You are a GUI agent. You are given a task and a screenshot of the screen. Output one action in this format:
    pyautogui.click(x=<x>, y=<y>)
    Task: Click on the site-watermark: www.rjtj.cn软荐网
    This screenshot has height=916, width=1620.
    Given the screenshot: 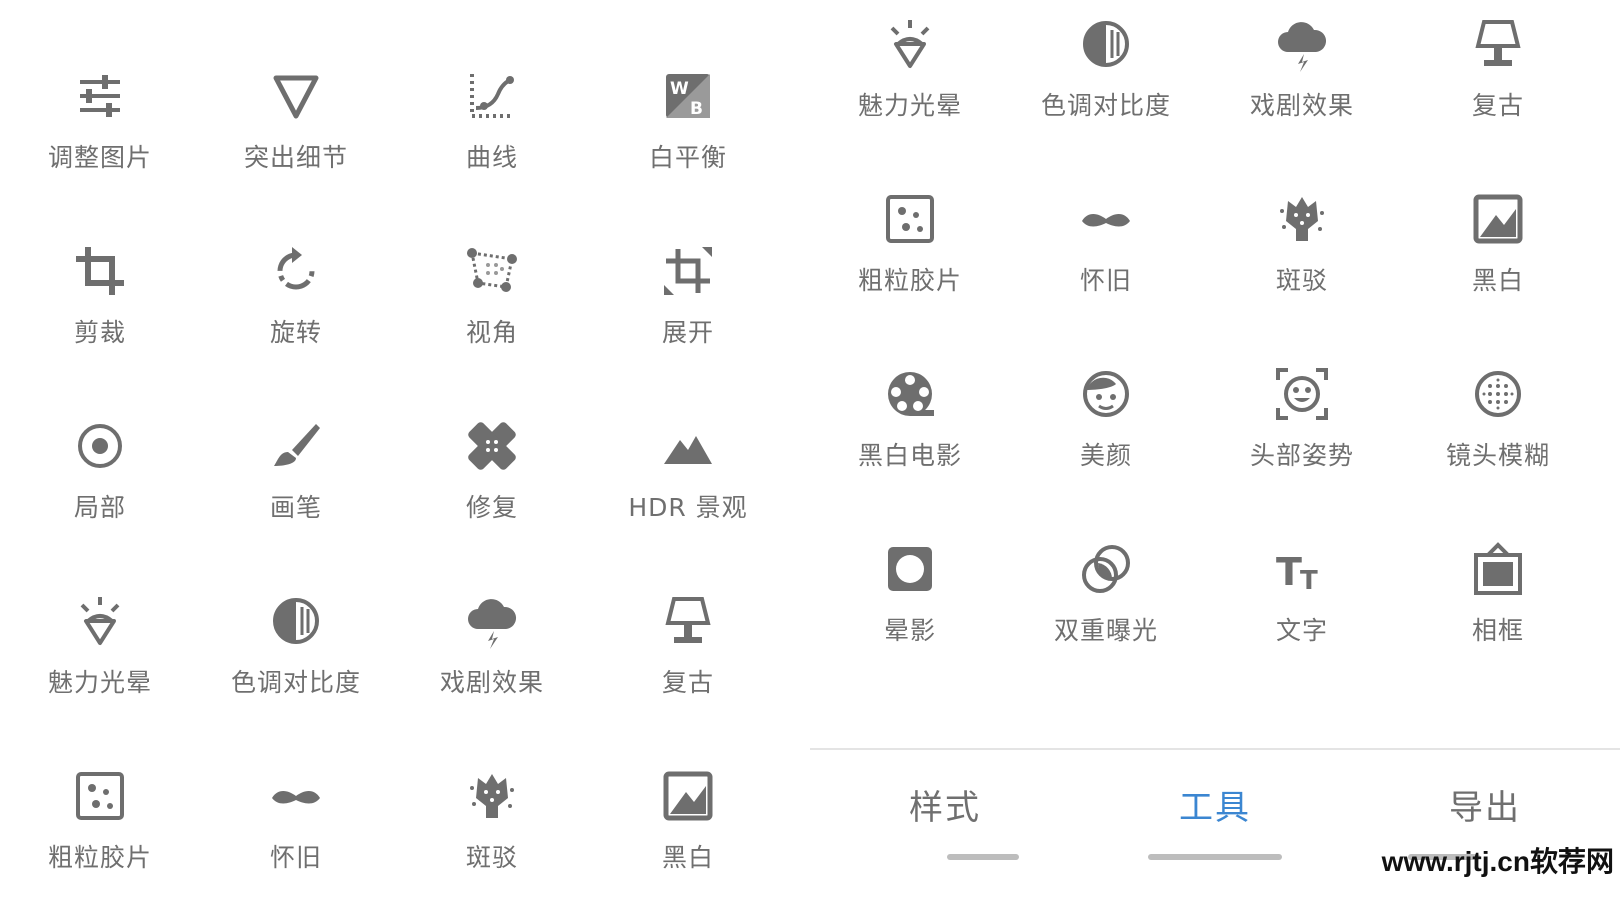 What is the action you would take?
    pyautogui.click(x=1497, y=861)
    